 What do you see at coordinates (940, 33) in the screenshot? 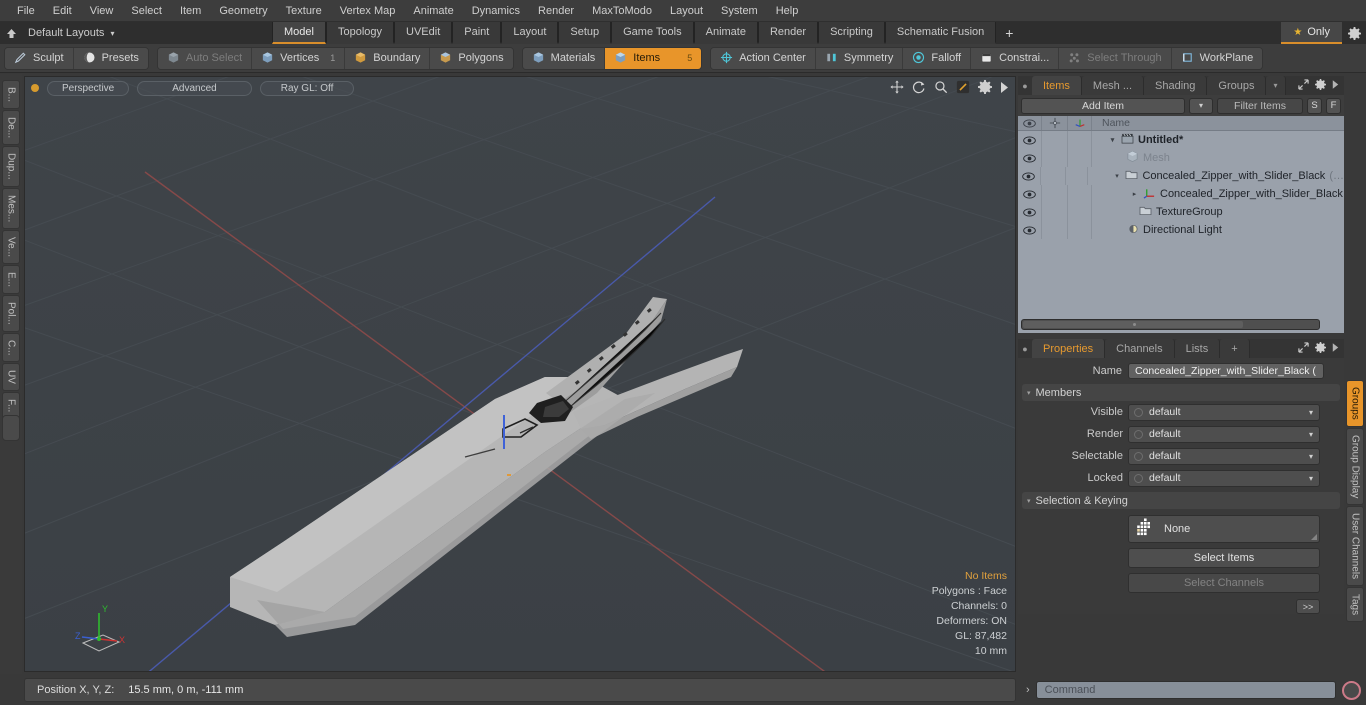
I see `tab-schematic-fusion: Schematic Fusion` at bounding box center [940, 33].